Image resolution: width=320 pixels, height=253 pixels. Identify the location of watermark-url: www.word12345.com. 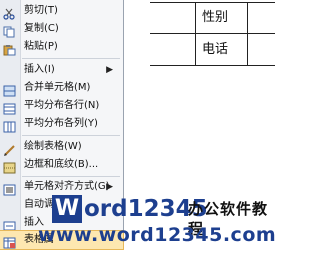
(157, 235).